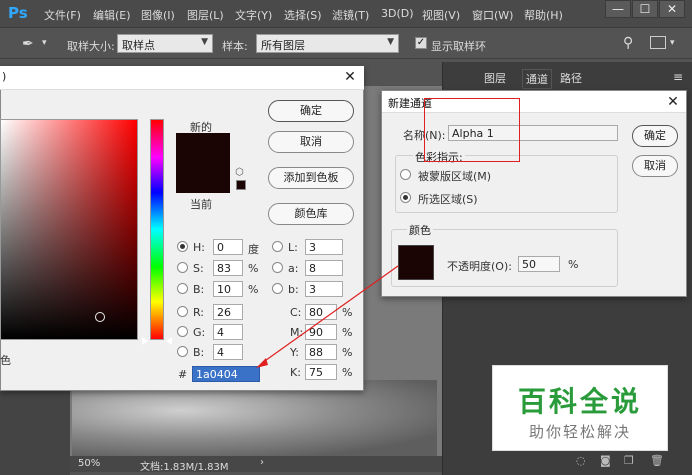 Image resolution: width=692 pixels, height=475 pixels. What do you see at coordinates (579, 432) in the screenshot?
I see `watermark-subtitle: 助你轻松解决` at bounding box center [579, 432].